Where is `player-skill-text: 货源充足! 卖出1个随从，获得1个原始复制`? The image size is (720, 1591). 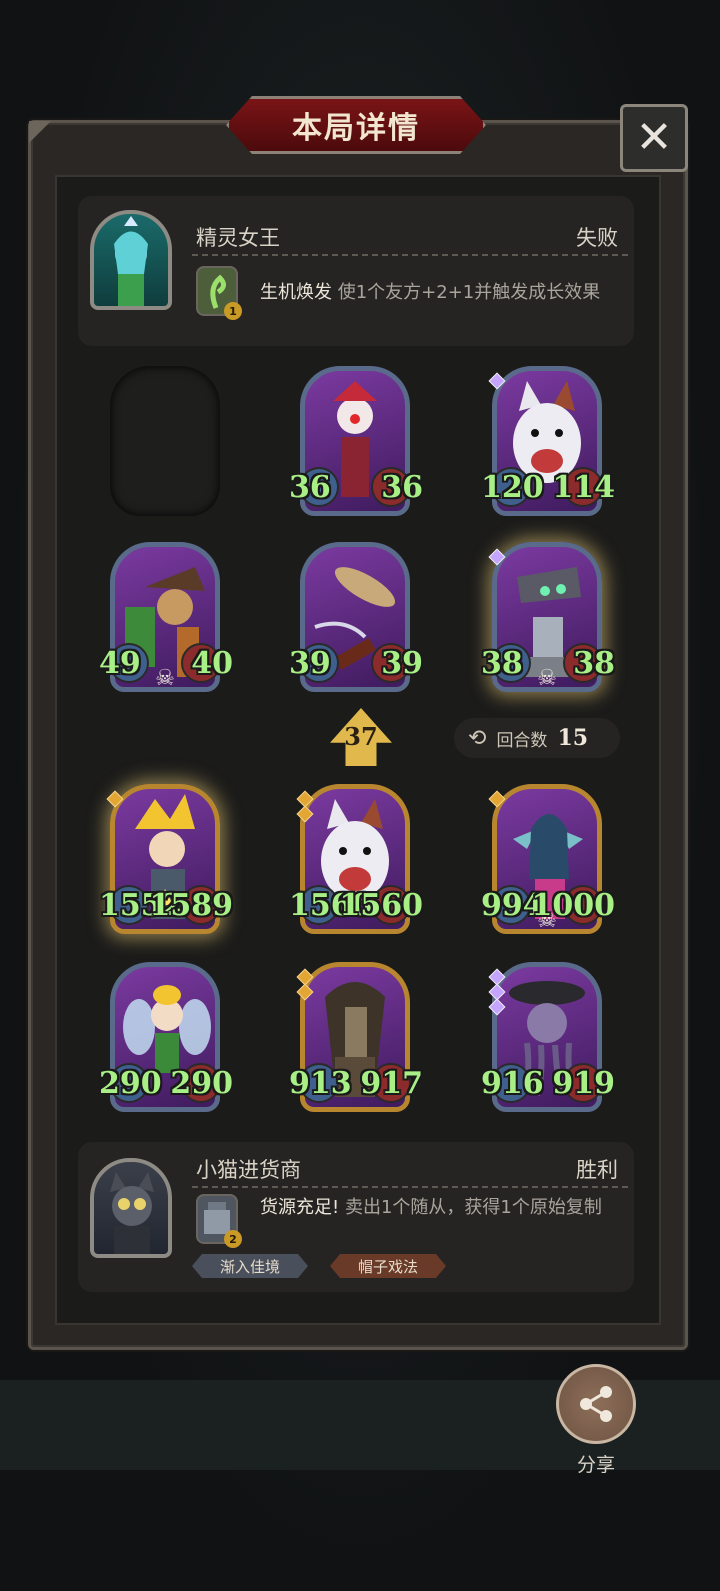
player-skill-text: 货源充足! 卖出1个随从，获得1个原始复制 is located at coordinates (440, 1208).